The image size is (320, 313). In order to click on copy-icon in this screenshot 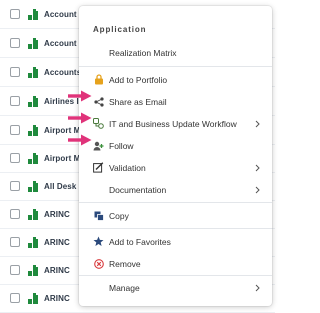, I will do `click(98, 215)`.